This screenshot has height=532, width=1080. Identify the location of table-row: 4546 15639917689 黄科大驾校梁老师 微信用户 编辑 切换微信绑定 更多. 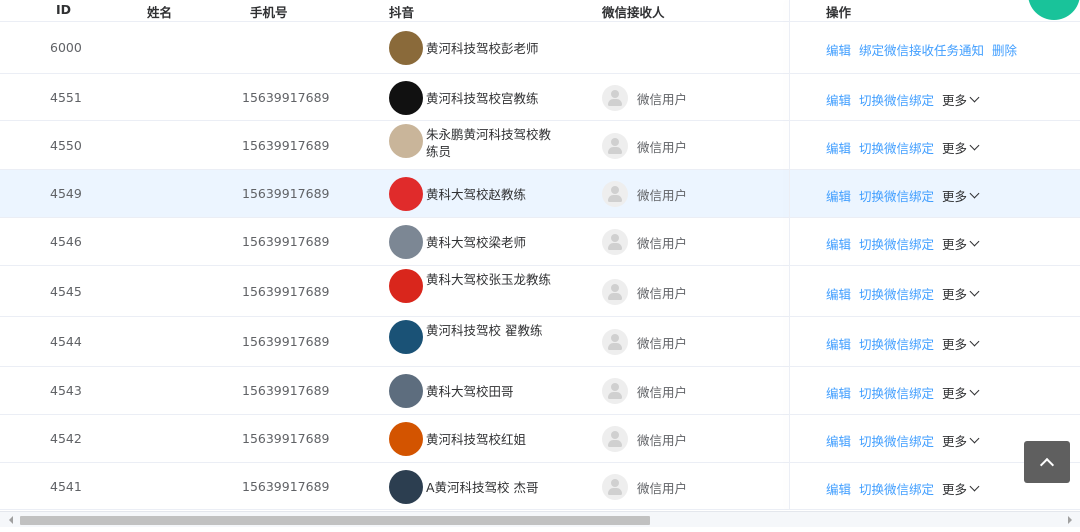
(540, 242).